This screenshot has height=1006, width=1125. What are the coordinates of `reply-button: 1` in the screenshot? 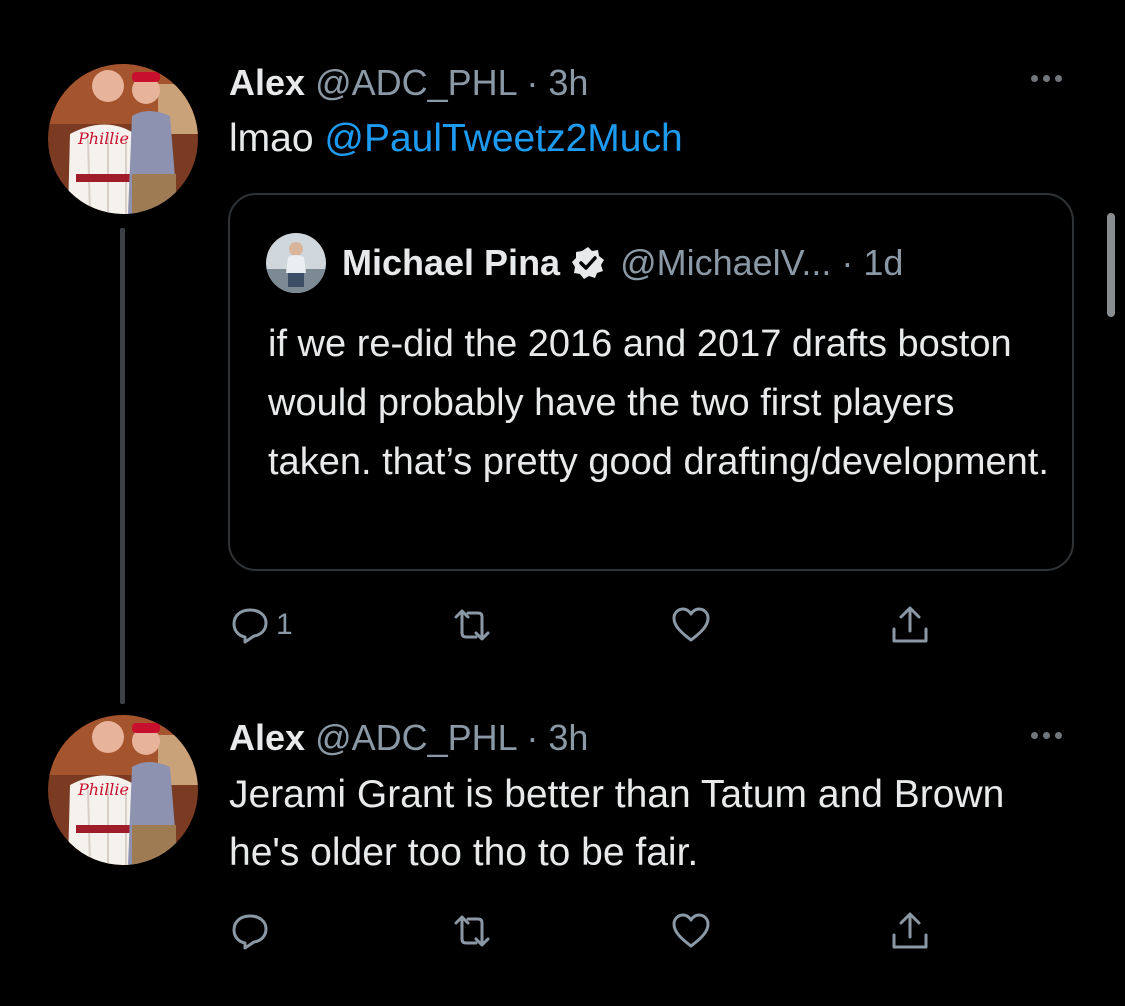 It's located at (260, 625).